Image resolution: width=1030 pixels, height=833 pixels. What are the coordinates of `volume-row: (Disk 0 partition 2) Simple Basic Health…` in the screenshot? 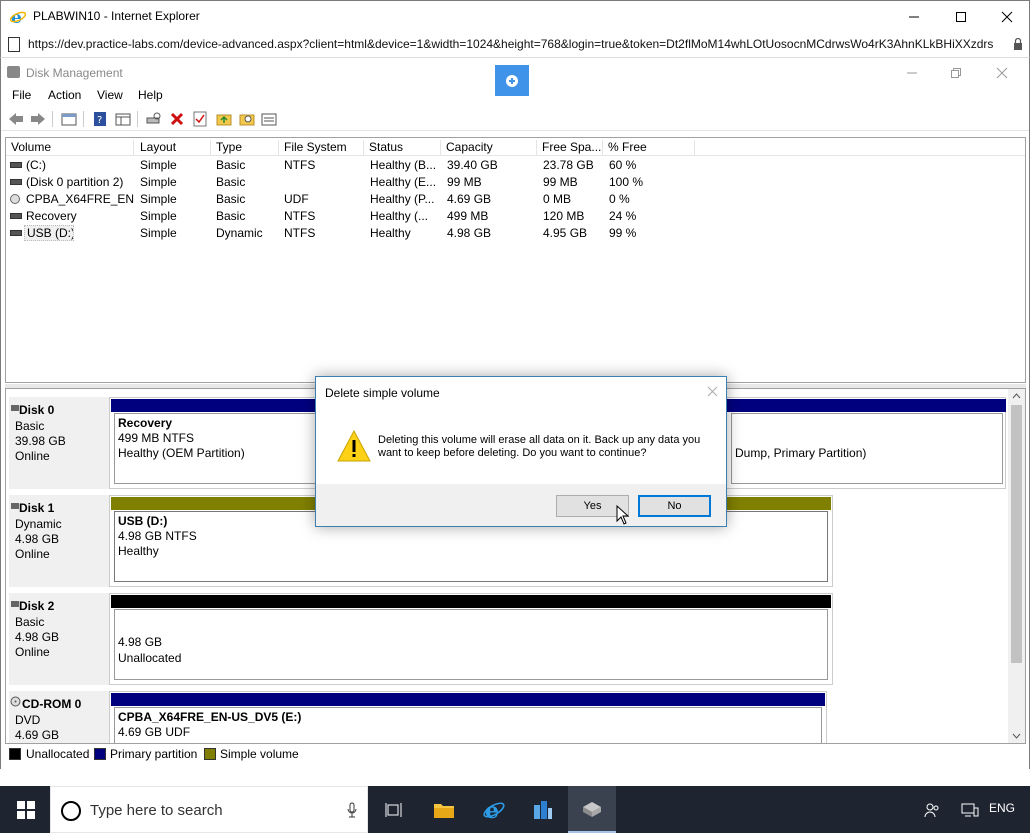 It's located at (515, 182).